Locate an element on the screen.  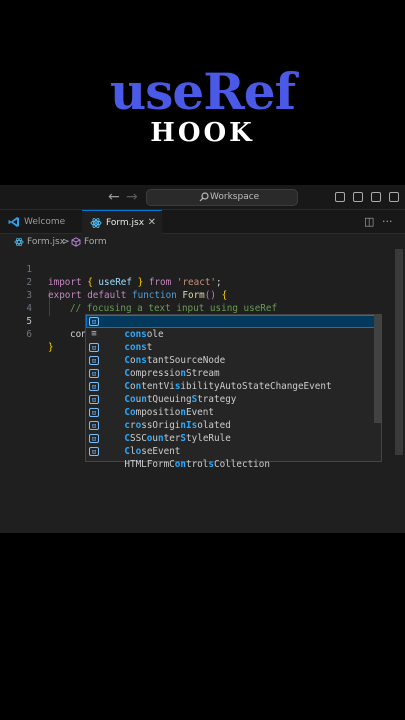
breadcrumb: Form.jsx > Form is located at coordinates (202, 242).